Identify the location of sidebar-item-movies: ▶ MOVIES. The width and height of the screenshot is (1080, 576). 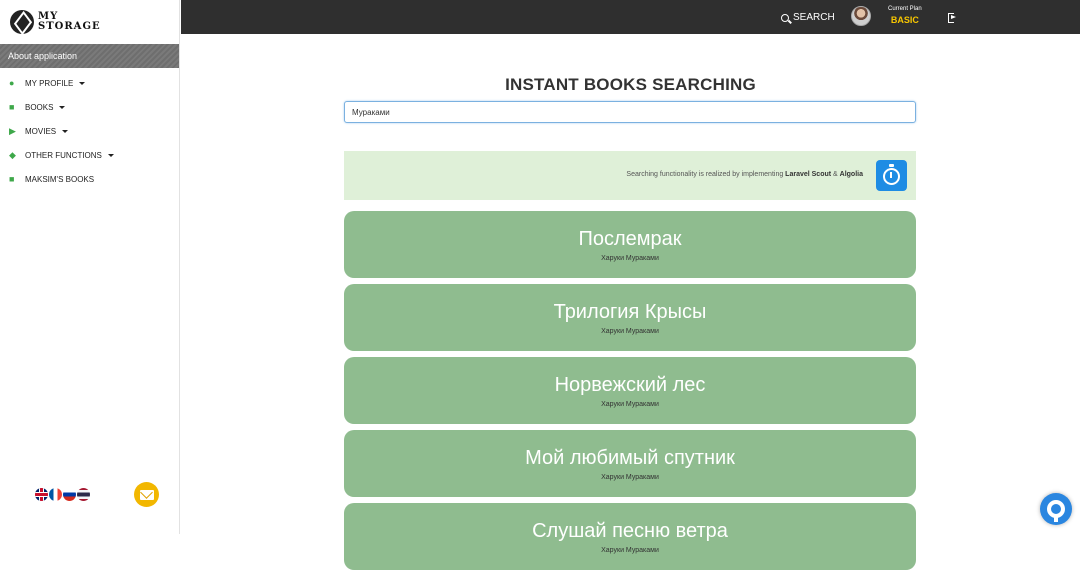
(89, 131).